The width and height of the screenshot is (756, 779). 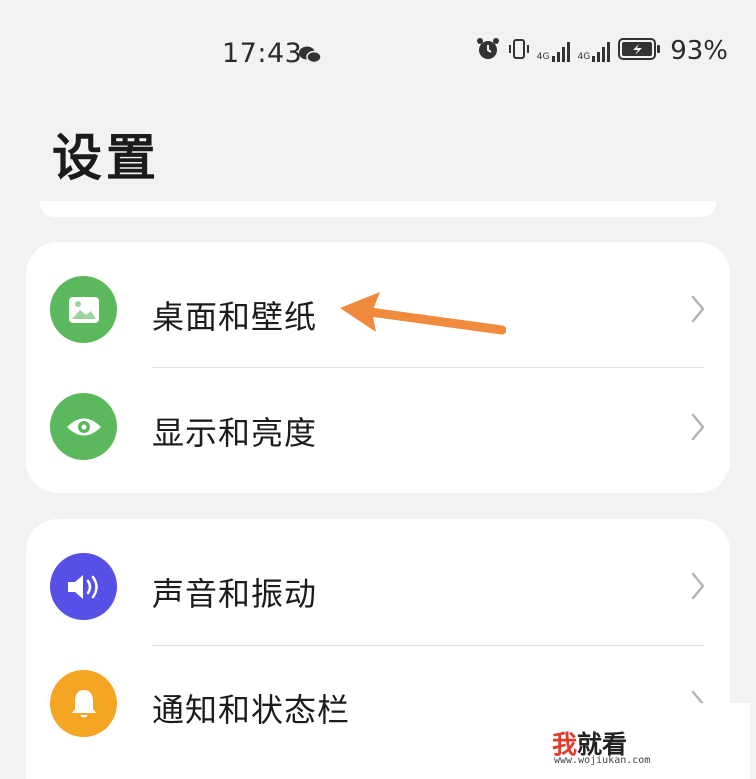 I want to click on signal-icon: 4G, so click(x=554, y=51).